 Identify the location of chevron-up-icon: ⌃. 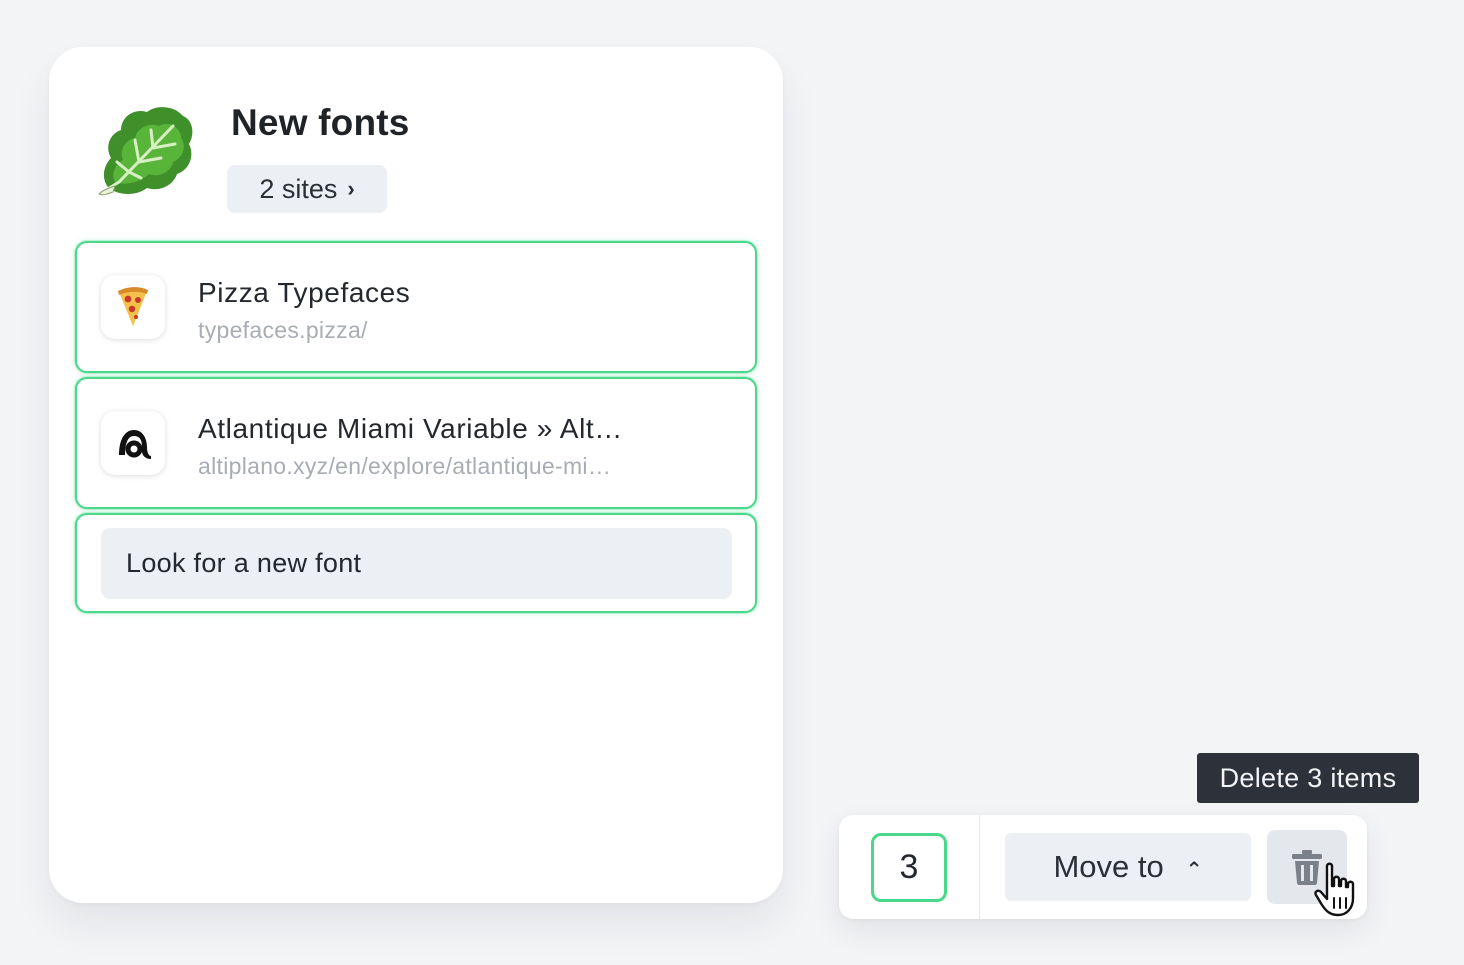
(1194, 869).